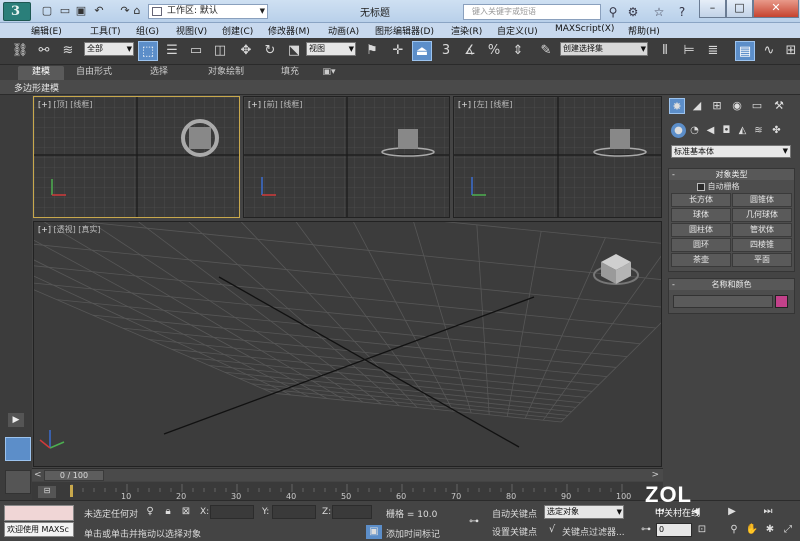 The width and height of the screenshot is (800, 541). Describe the element at coordinates (39, 529) in the screenshot. I see `maxscript-listener-bottom: 欢迎使用 MAXSc` at that location.